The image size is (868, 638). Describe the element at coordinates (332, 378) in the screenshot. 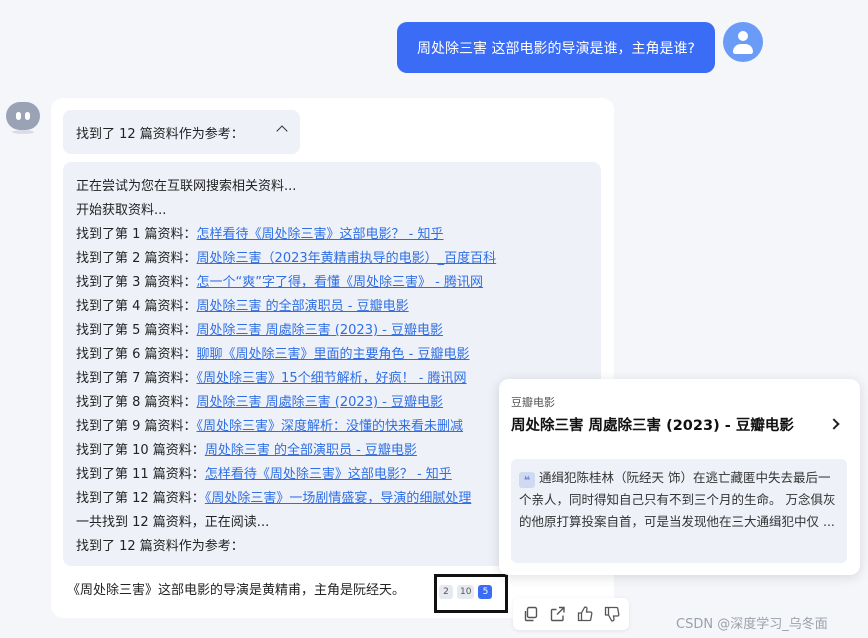

I see `reference-link: 《周处除三害》15个细节解析，好疯！ - 腾讯网` at that location.